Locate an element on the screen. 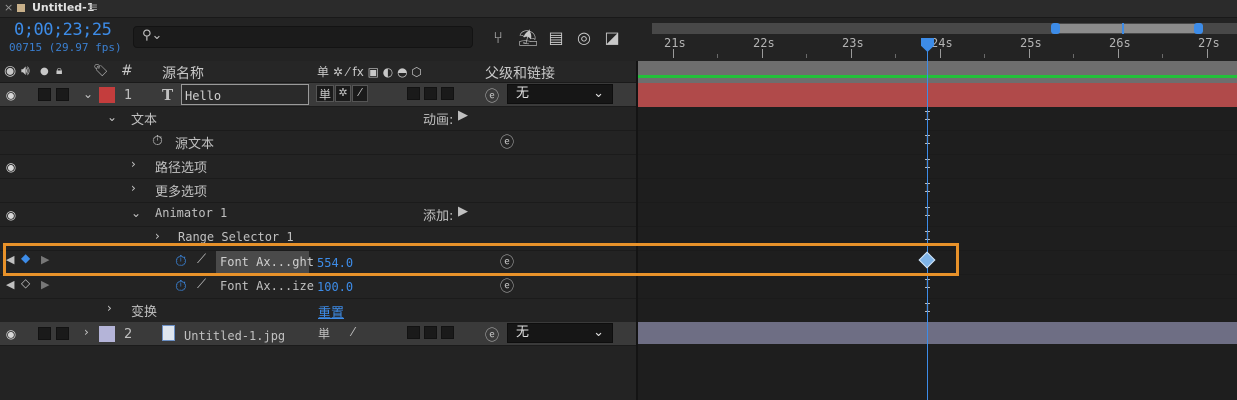 This screenshot has width=1237, height=400. parent-link-header: 父级和链接 is located at coordinates (520, 73).